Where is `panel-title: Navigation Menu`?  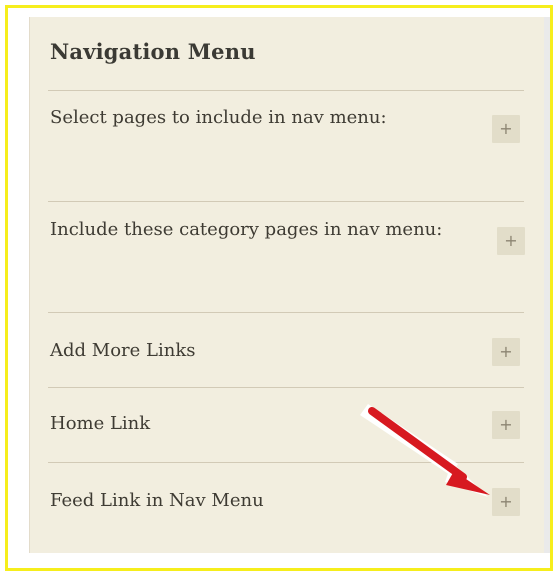 panel-title: Navigation Menu is located at coordinates (153, 51).